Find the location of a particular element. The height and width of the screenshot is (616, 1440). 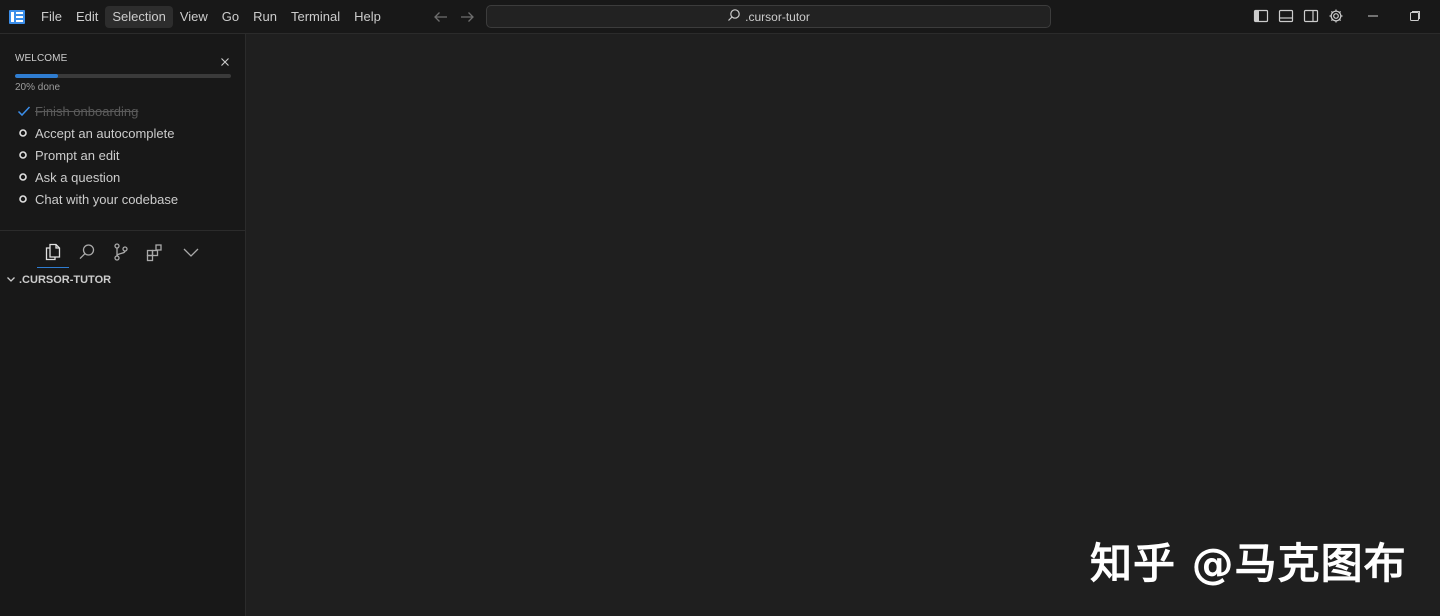

menu-view: View is located at coordinates (194, 17).